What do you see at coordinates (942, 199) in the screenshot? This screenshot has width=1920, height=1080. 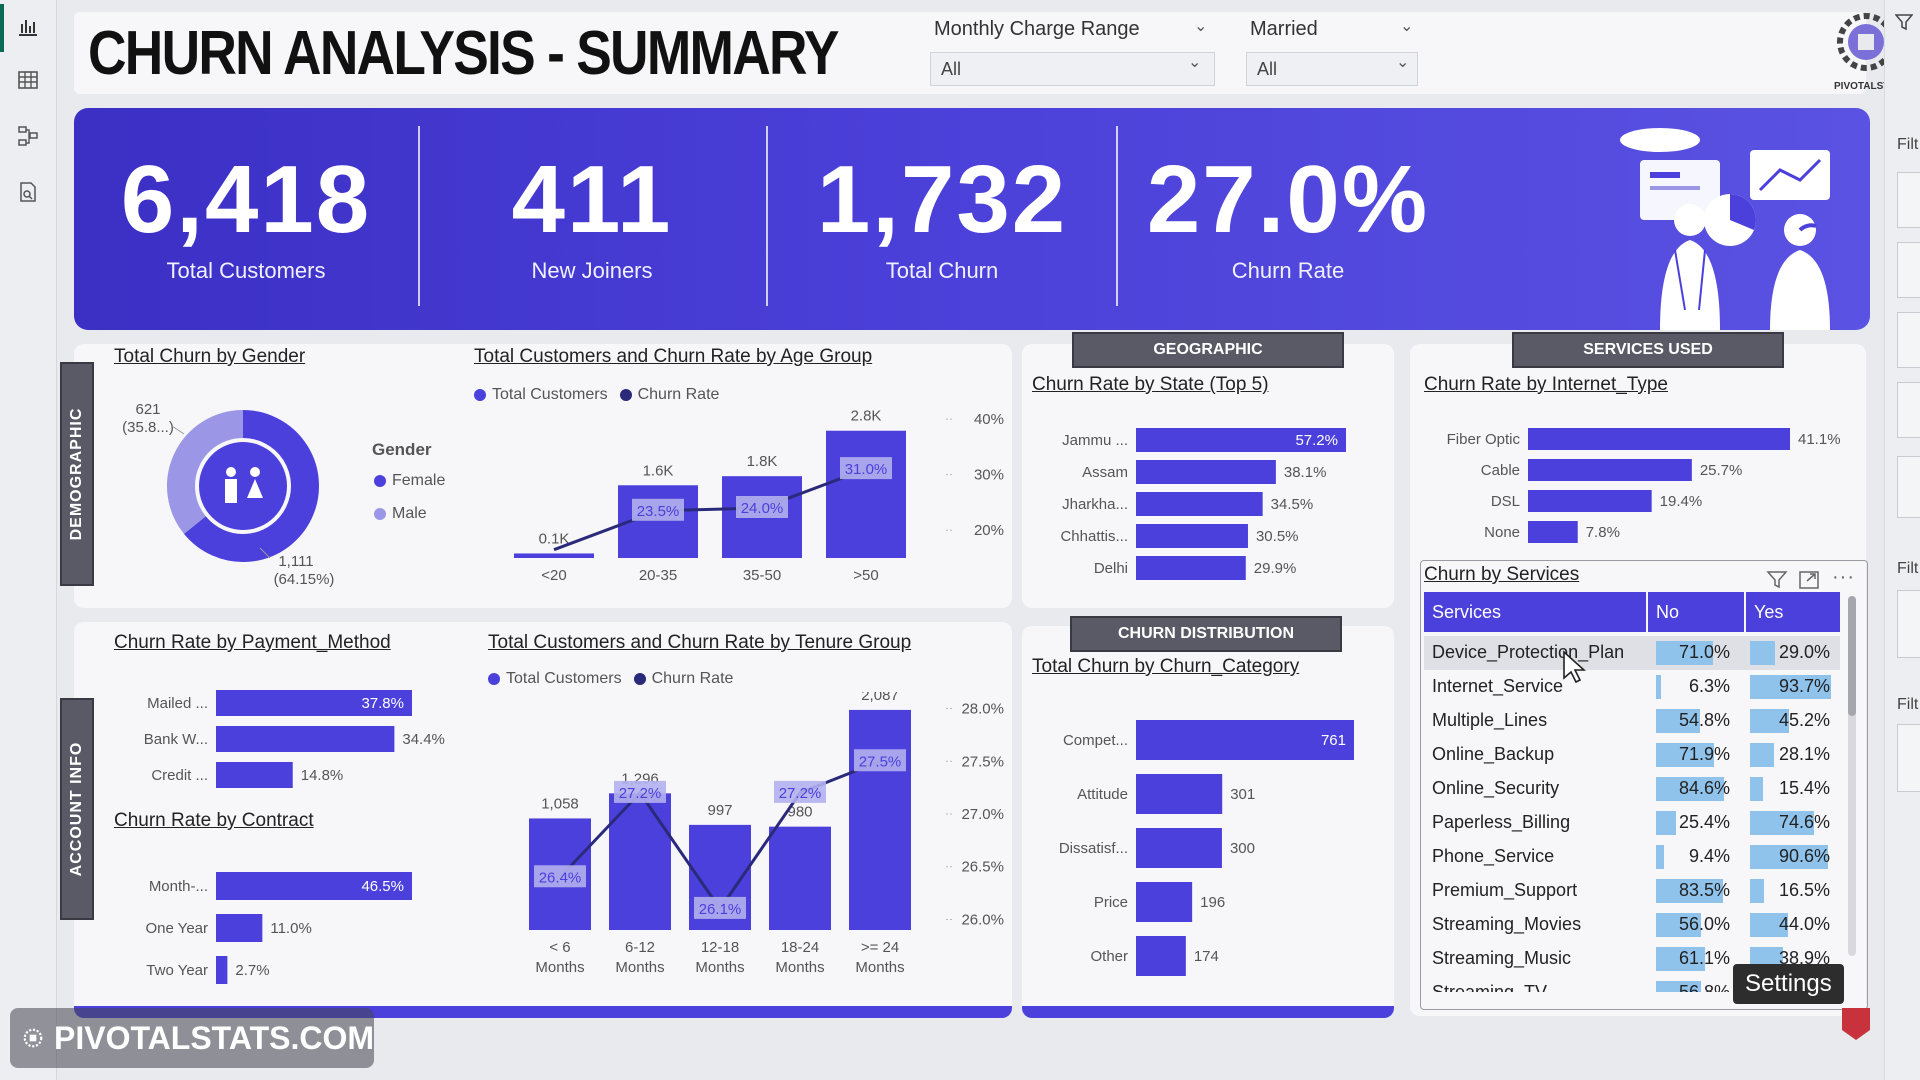 I see `kpi-value: 1,732` at bounding box center [942, 199].